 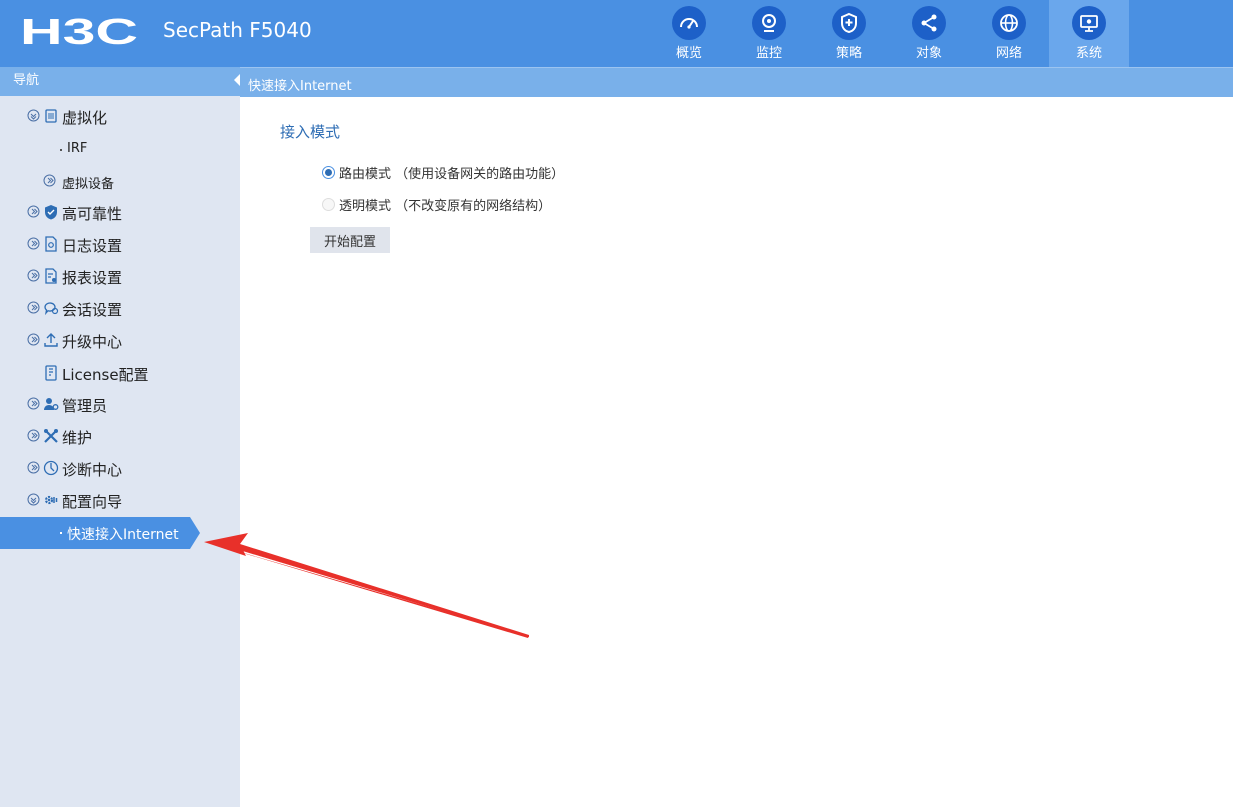 I want to click on sidebar-item-log-settings: 日志设置, so click(x=120, y=245).